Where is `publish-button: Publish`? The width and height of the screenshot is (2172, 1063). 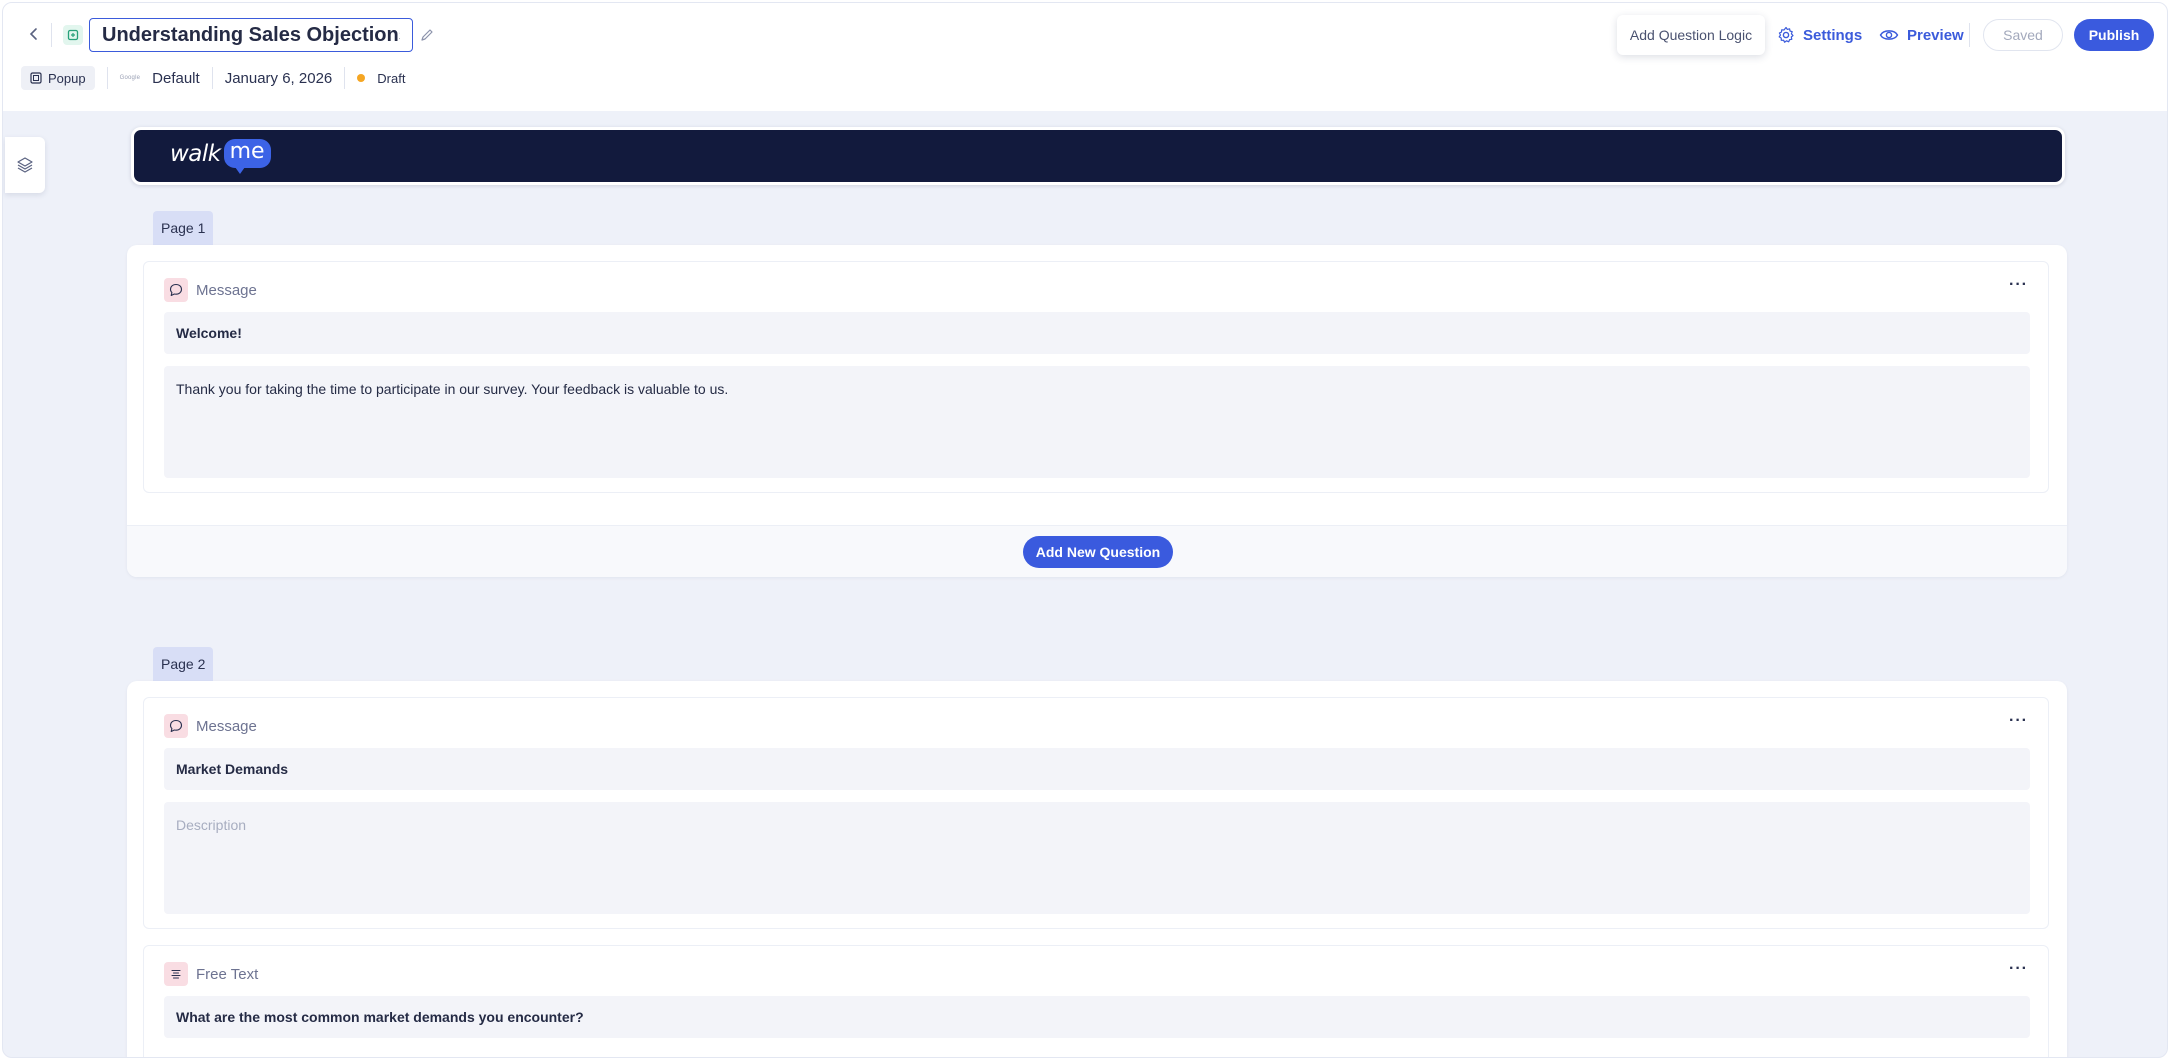 publish-button: Publish is located at coordinates (2114, 35).